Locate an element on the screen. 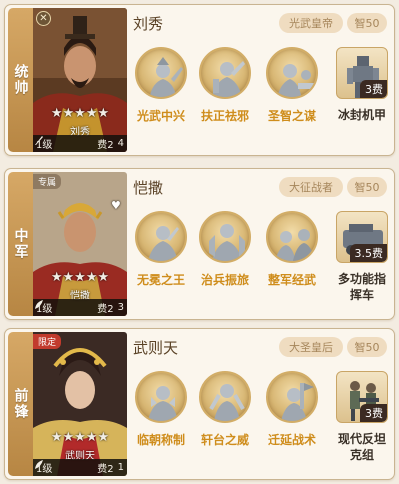 Image resolution: width=399 pixels, height=484 pixels. skill-name: 治兵振旅 is located at coordinates (224, 280).